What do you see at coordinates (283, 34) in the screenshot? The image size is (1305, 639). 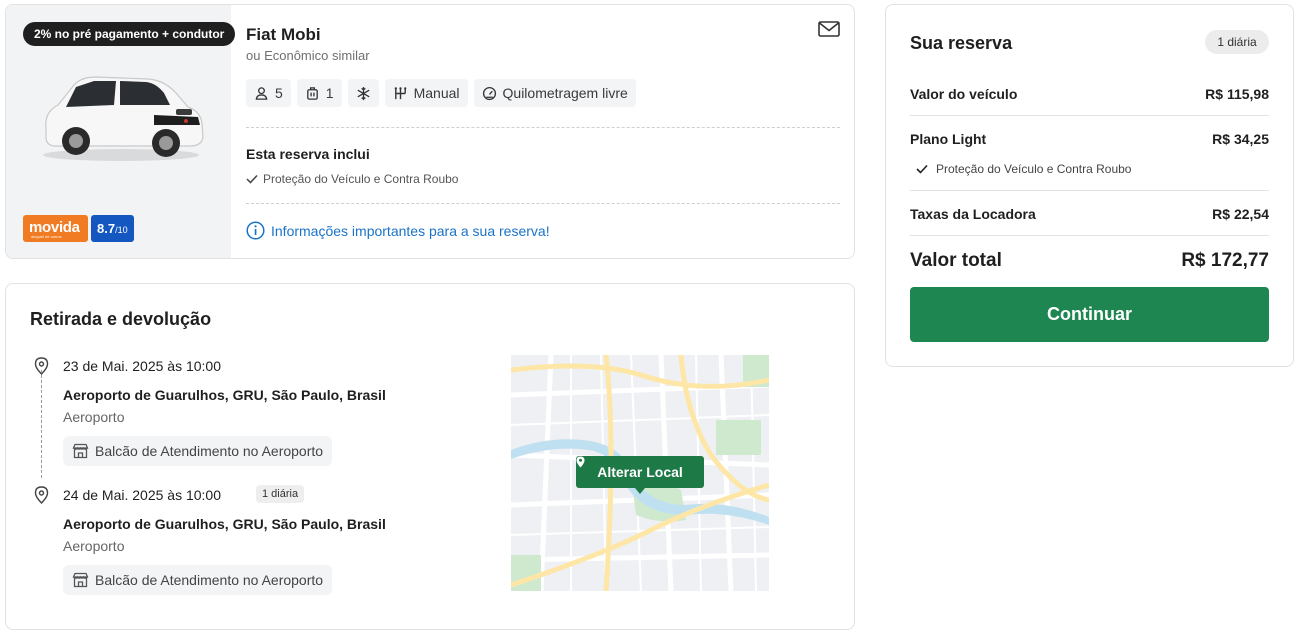 I see `vehicle-title: Fiat Mobi` at bounding box center [283, 34].